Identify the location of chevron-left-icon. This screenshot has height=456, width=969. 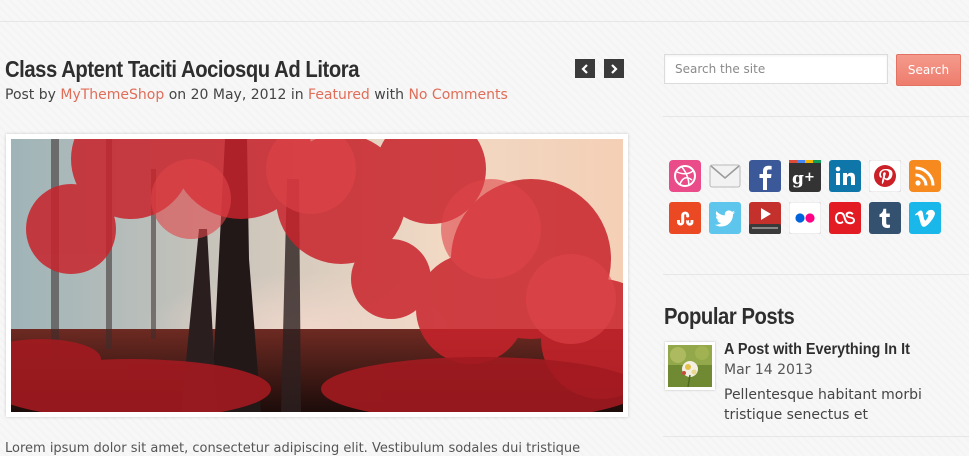
(584, 68).